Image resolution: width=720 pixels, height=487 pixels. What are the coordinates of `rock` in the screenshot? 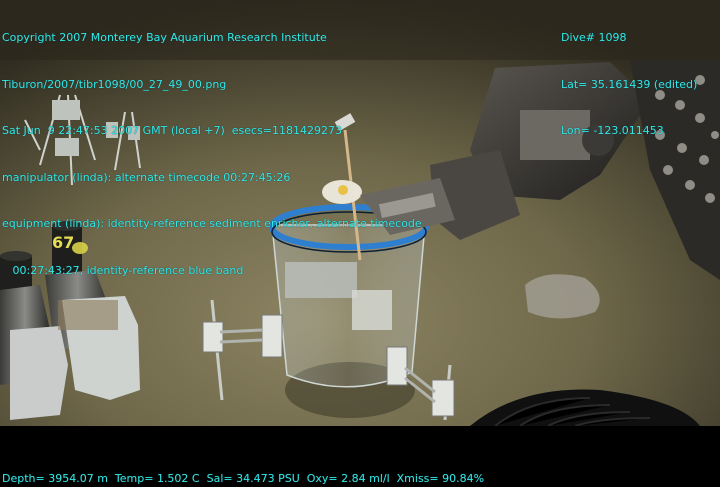 It's located at (562, 296).